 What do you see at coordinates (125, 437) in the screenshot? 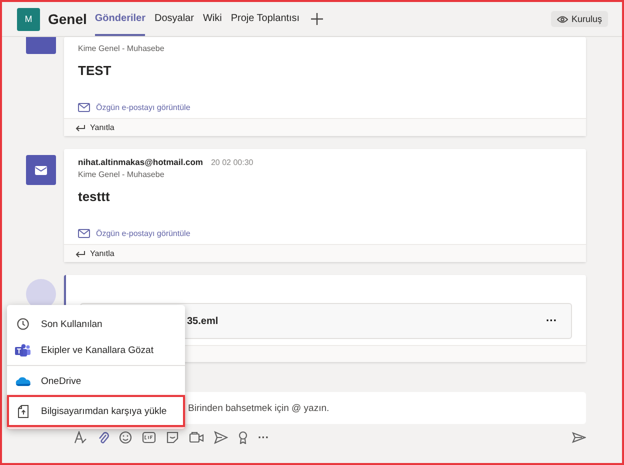
I see `emoji-icon` at bounding box center [125, 437].